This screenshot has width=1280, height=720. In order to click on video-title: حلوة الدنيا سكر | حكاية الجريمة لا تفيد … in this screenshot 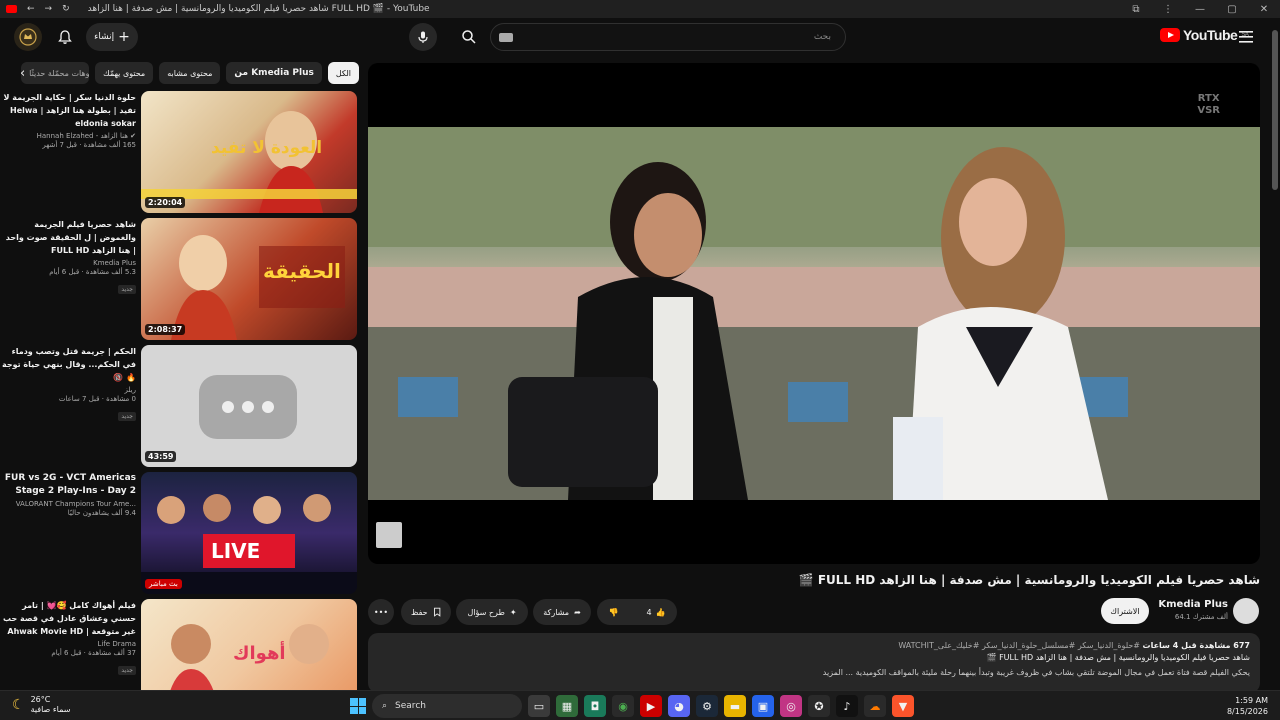, I will do `click(68, 110)`.